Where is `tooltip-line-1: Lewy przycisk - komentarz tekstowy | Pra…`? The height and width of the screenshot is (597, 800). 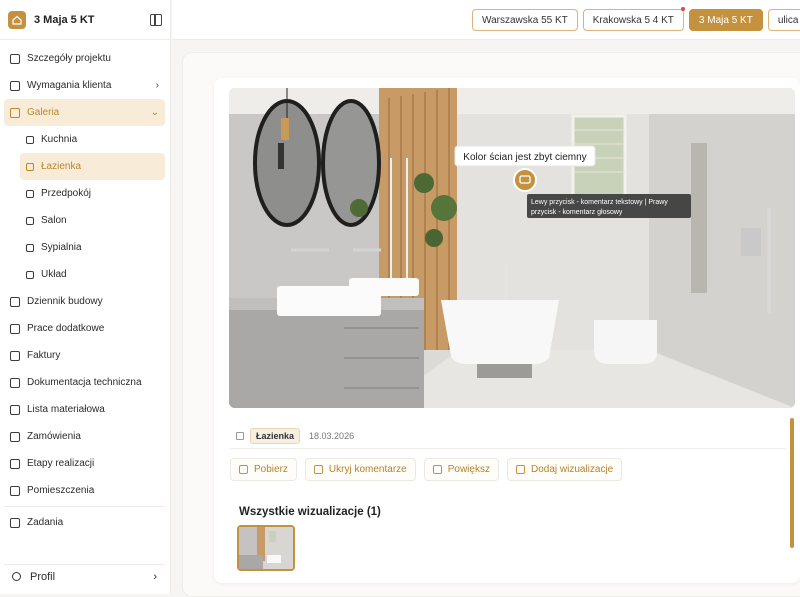 tooltip-line-1: Lewy przycisk - komentarz tekstowy | Pra… is located at coordinates (599, 202).